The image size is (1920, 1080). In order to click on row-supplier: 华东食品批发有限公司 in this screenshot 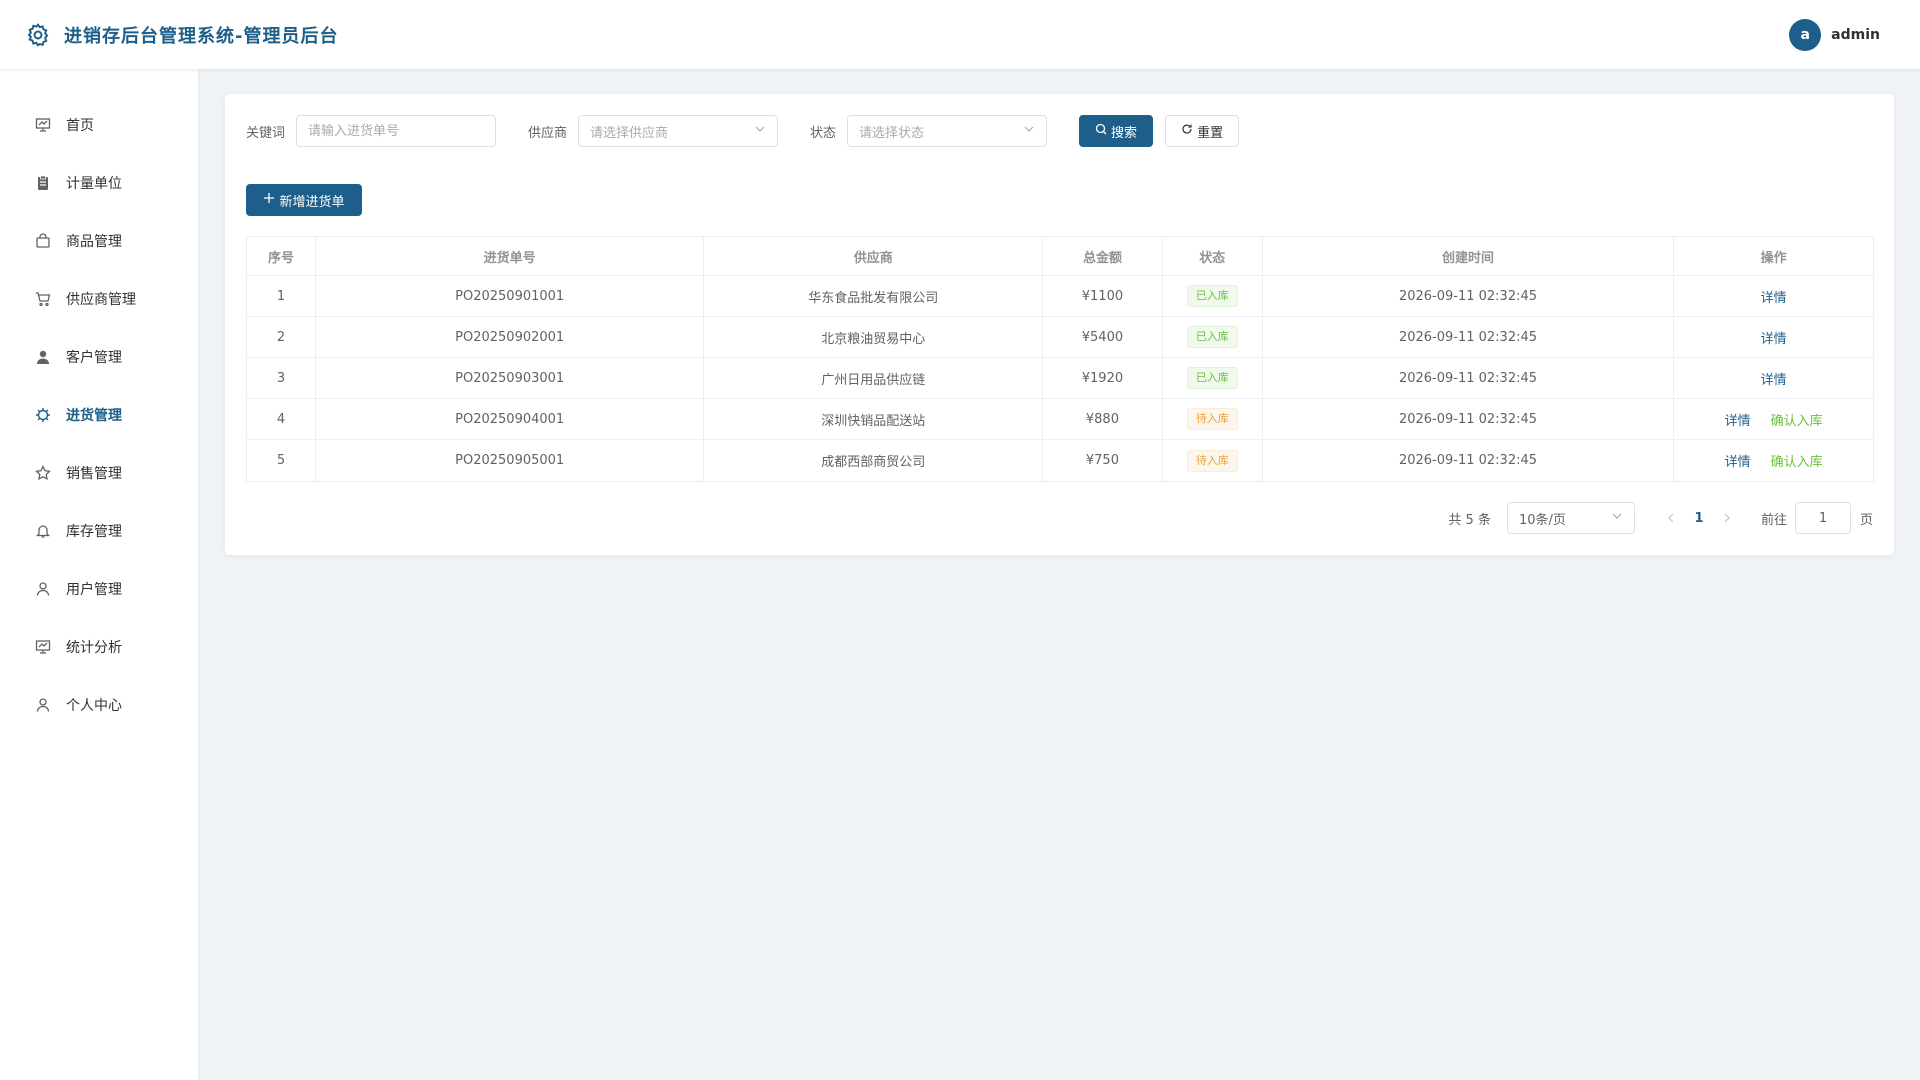, I will do `click(874, 296)`.